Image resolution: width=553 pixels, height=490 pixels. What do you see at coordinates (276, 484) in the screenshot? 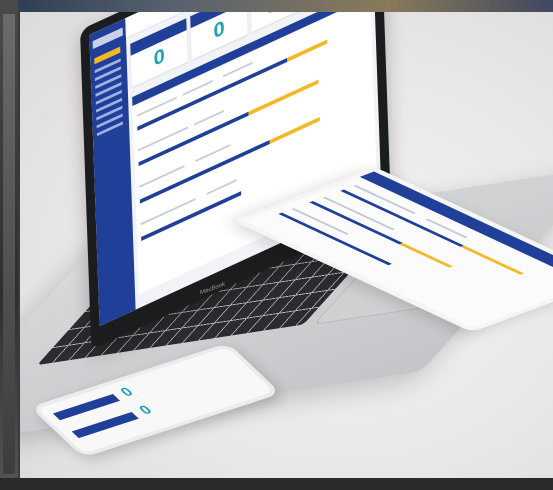
I see `background-photo-strip-bottom` at bounding box center [276, 484].